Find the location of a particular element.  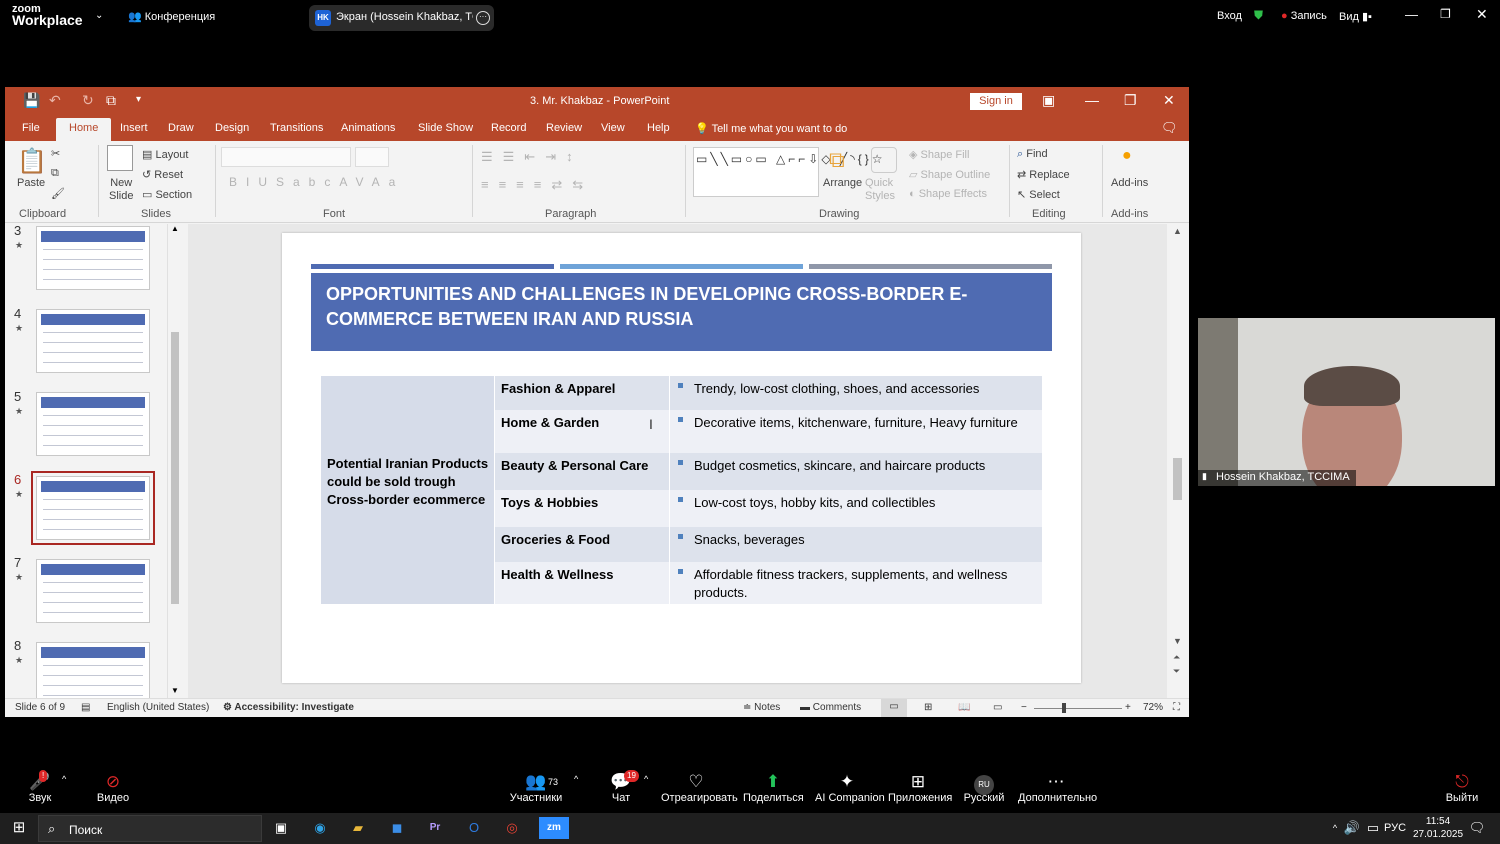

thumbnail-scrollbar: ▲ ▼ is located at coordinates (174, 461).